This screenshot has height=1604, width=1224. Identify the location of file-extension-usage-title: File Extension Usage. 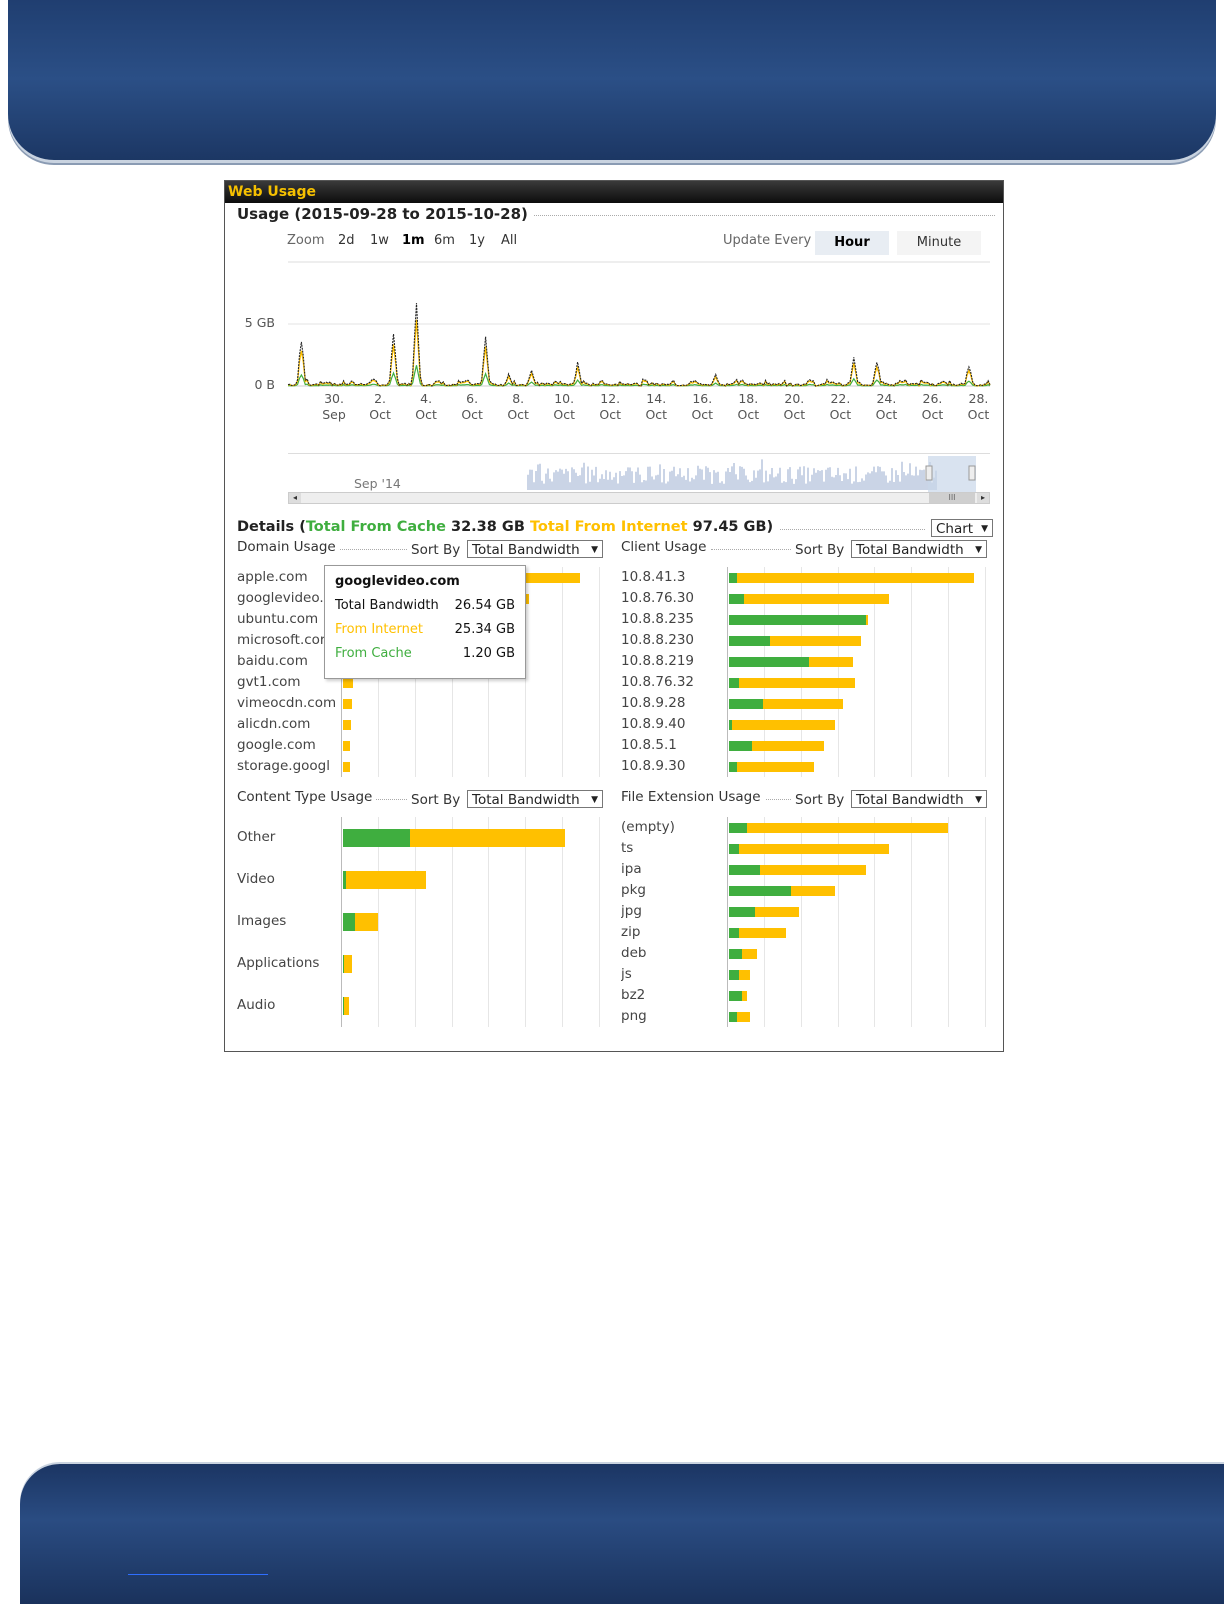
(693, 797).